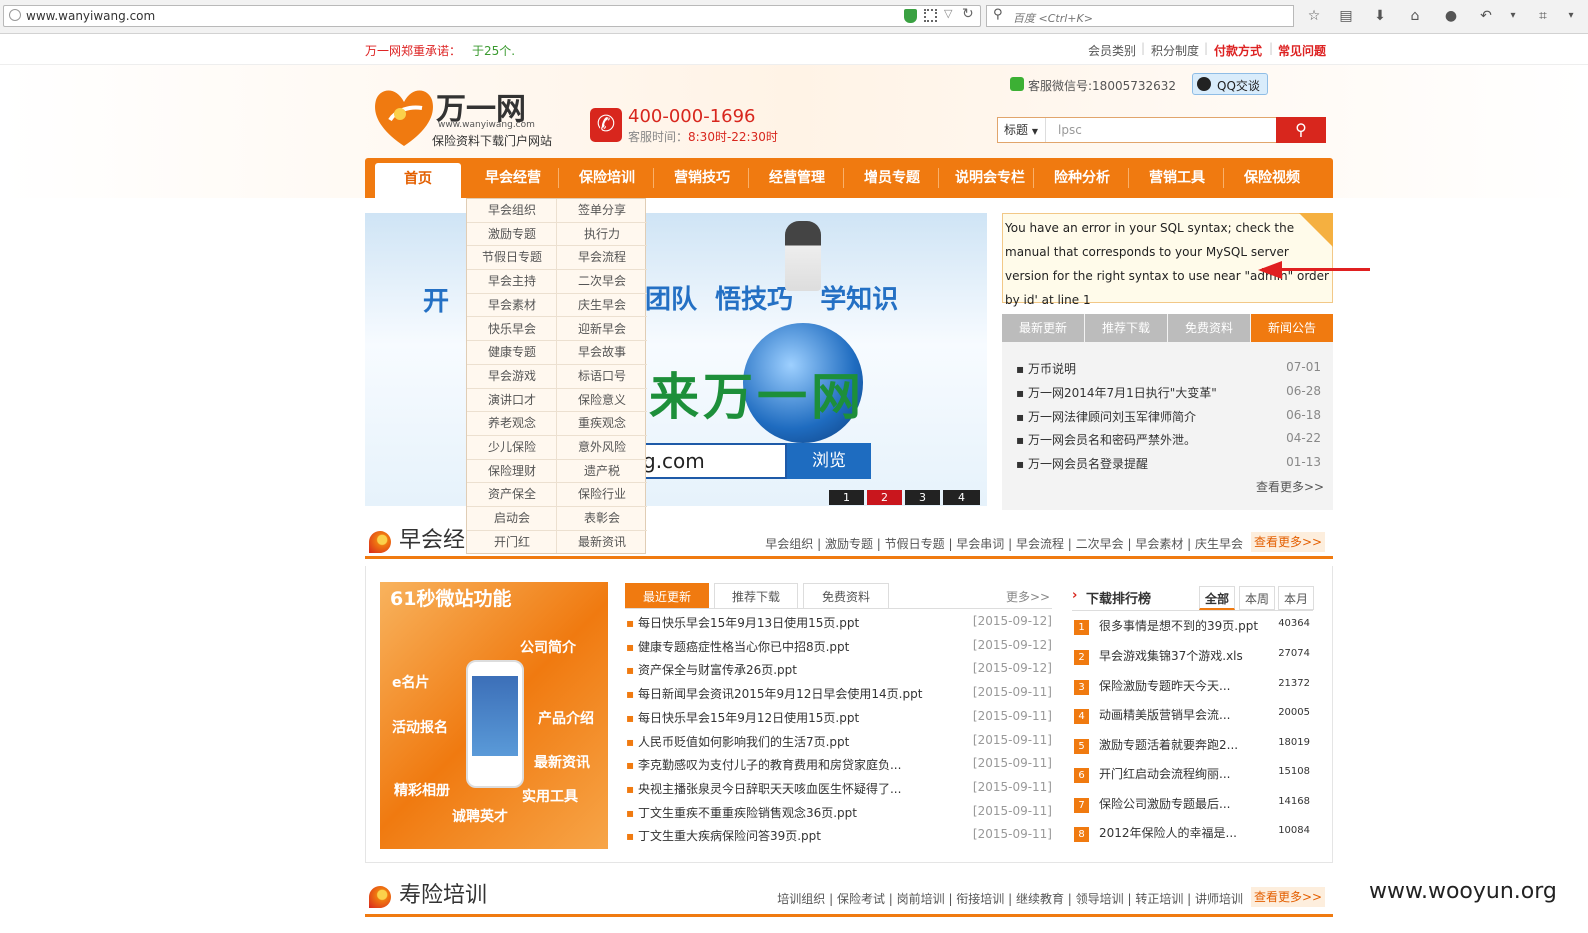 The width and height of the screenshot is (1588, 933). What do you see at coordinates (512, 448) in the screenshot?
I see `dropdown-item: 少儿保险` at bounding box center [512, 448].